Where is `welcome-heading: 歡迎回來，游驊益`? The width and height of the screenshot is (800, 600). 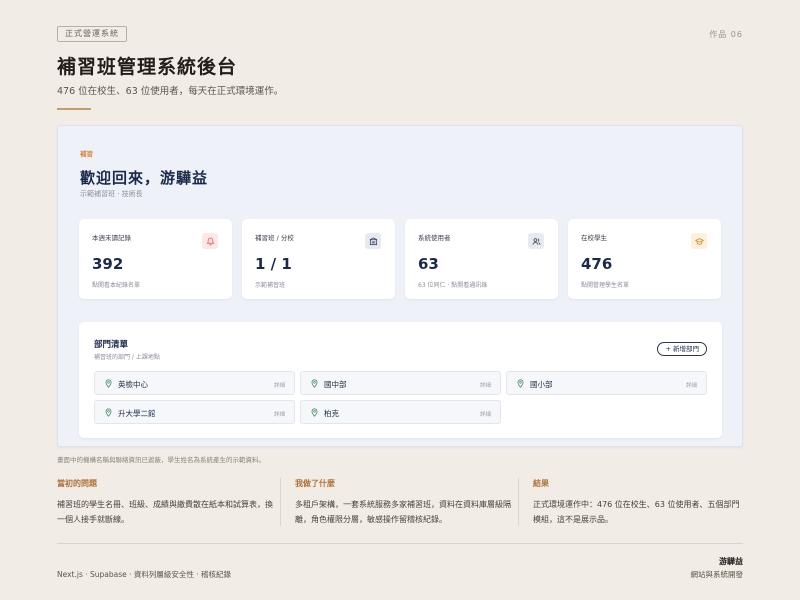 welcome-heading: 歡迎回來，游驊益 is located at coordinates (144, 178).